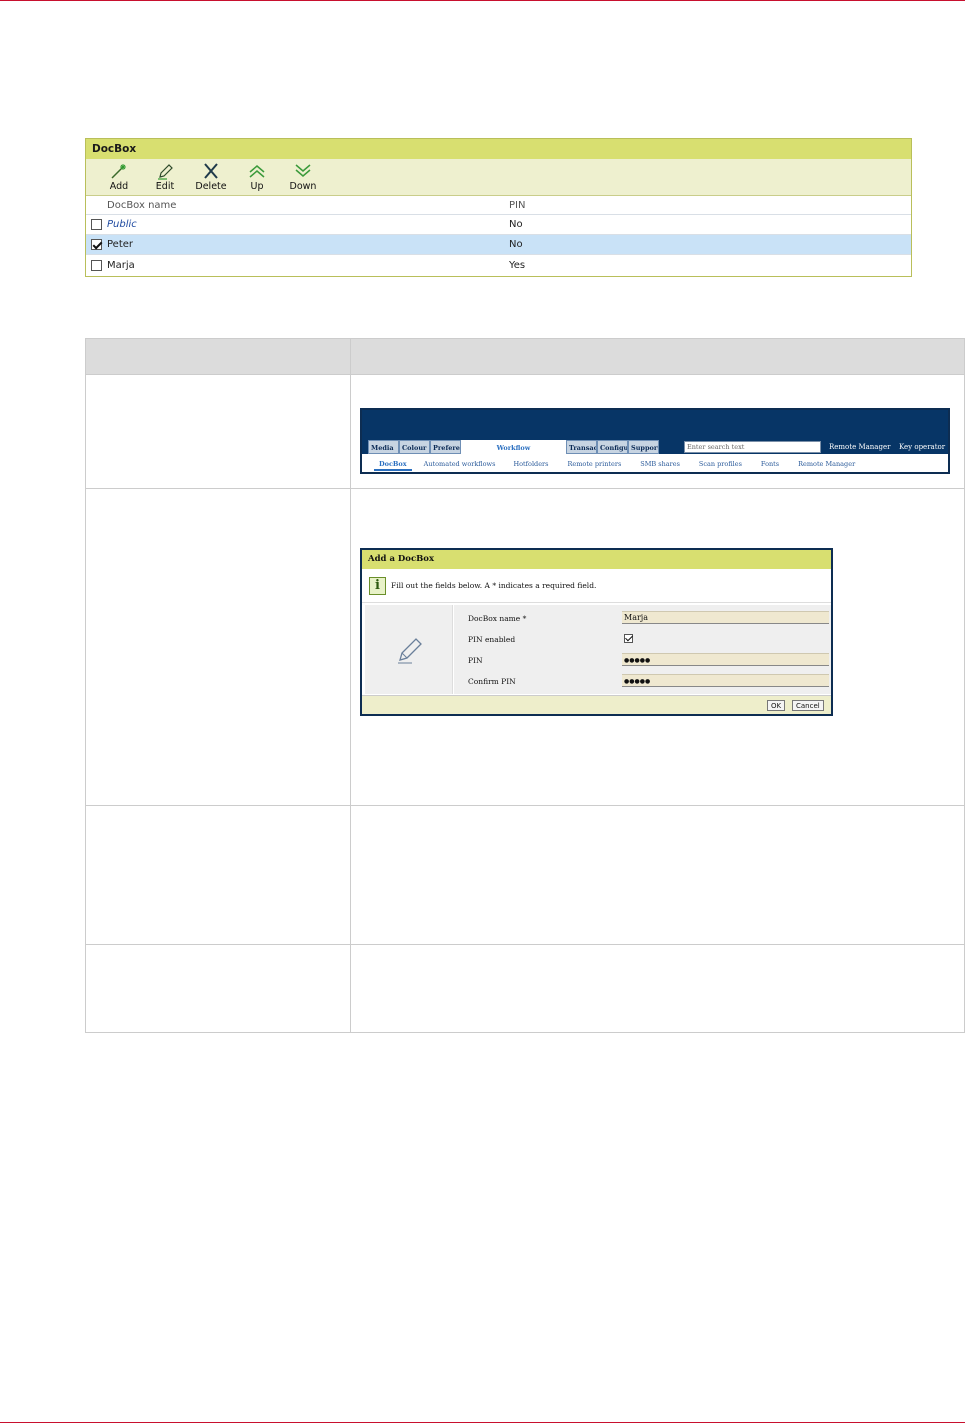  Describe the element at coordinates (122, 224) in the screenshot. I see `docbox-name: Public` at that location.